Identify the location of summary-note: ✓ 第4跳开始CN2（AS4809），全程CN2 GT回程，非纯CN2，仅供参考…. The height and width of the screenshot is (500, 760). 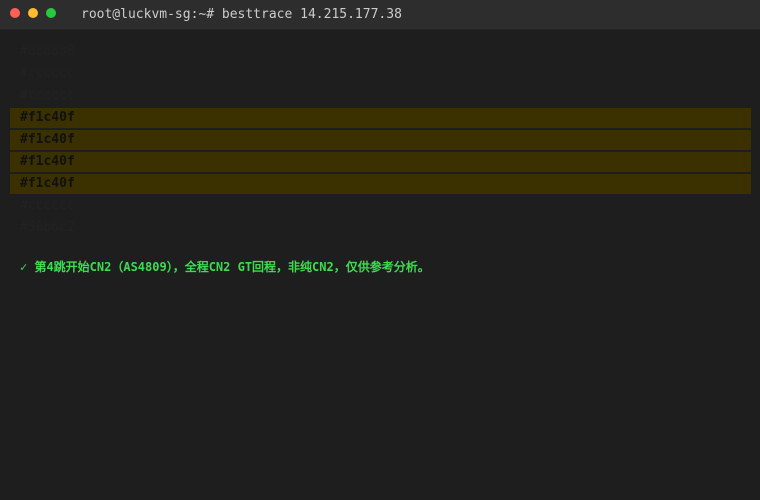
(225, 267).